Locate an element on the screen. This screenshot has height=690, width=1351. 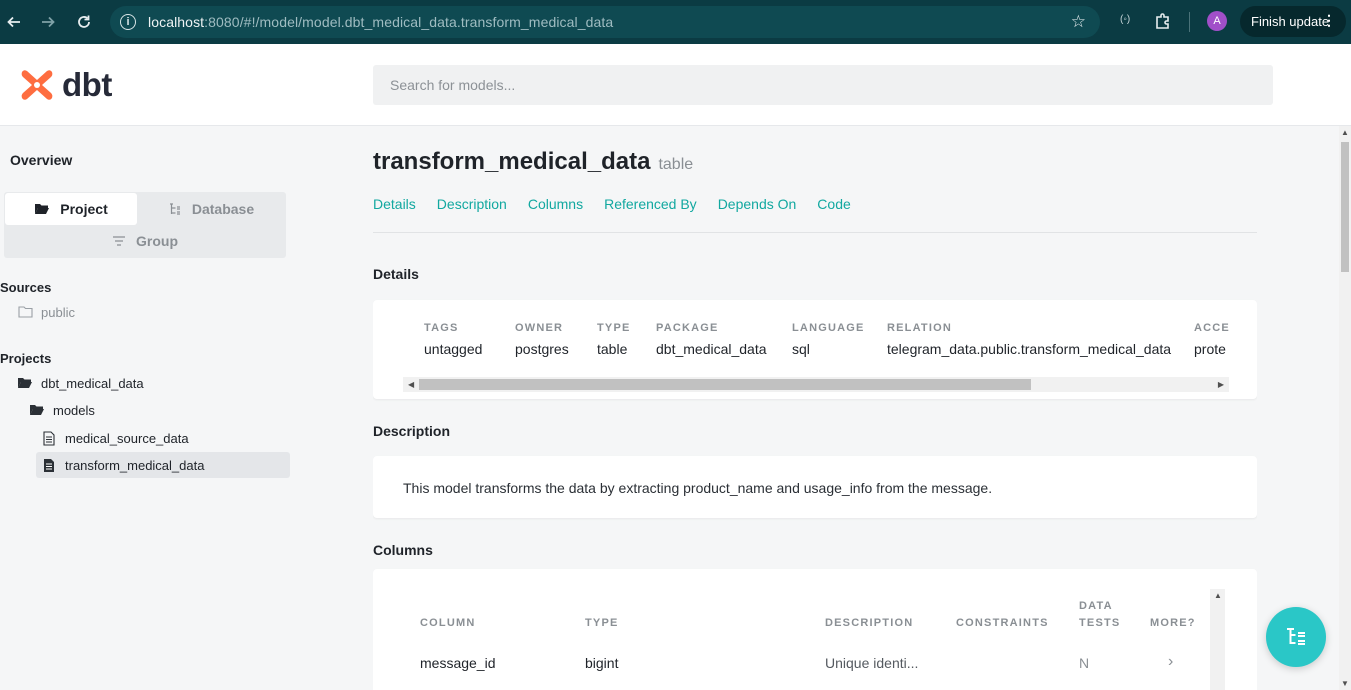
detail-package: PACKAGE dbt_medical_data is located at coordinates (711, 339).